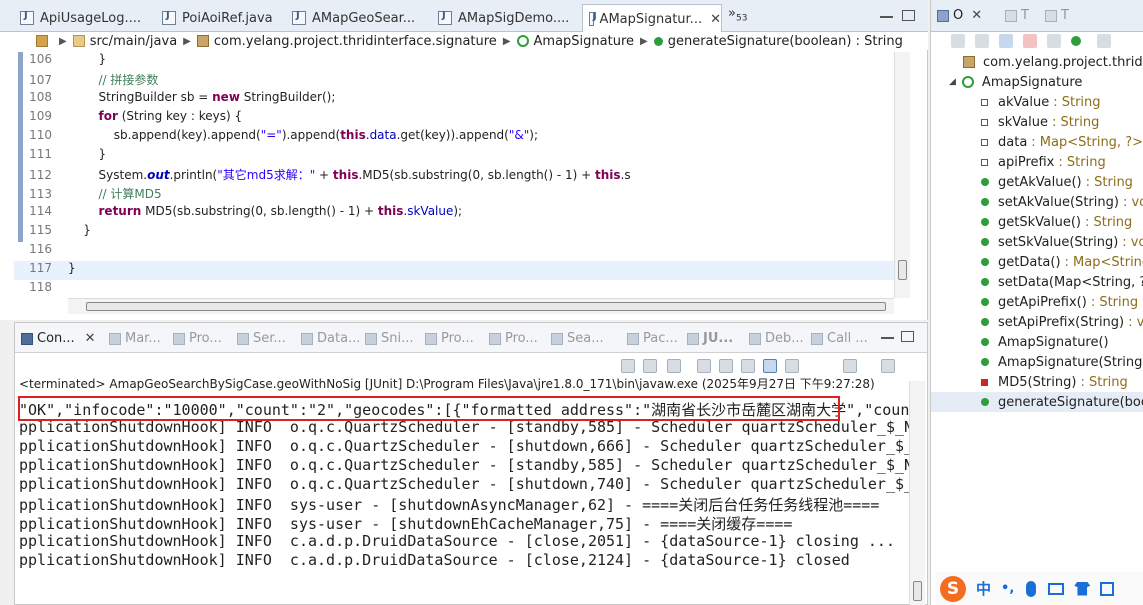  I want to click on breadcrumb-method: generateSignature(boolean) : String, so click(785, 41).